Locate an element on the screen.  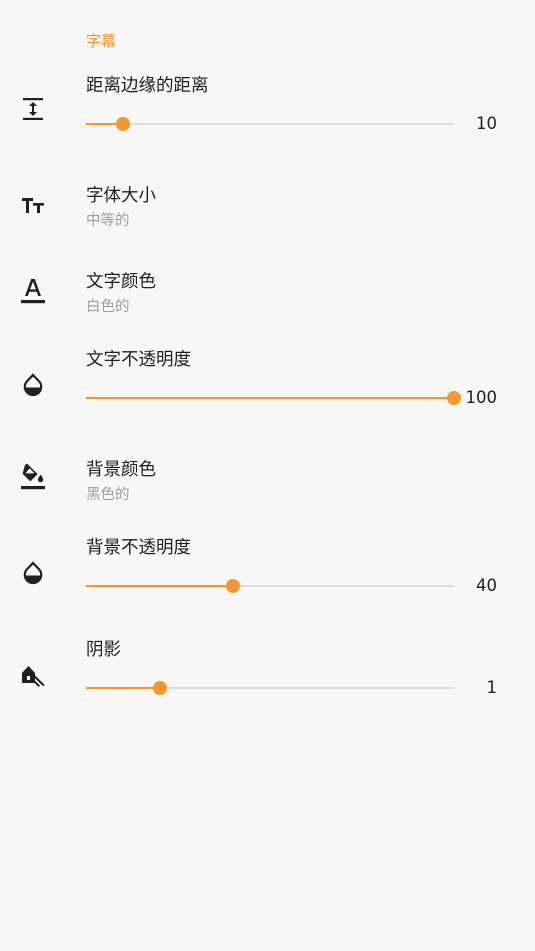
background-opacity-slider is located at coordinates (270, 586).